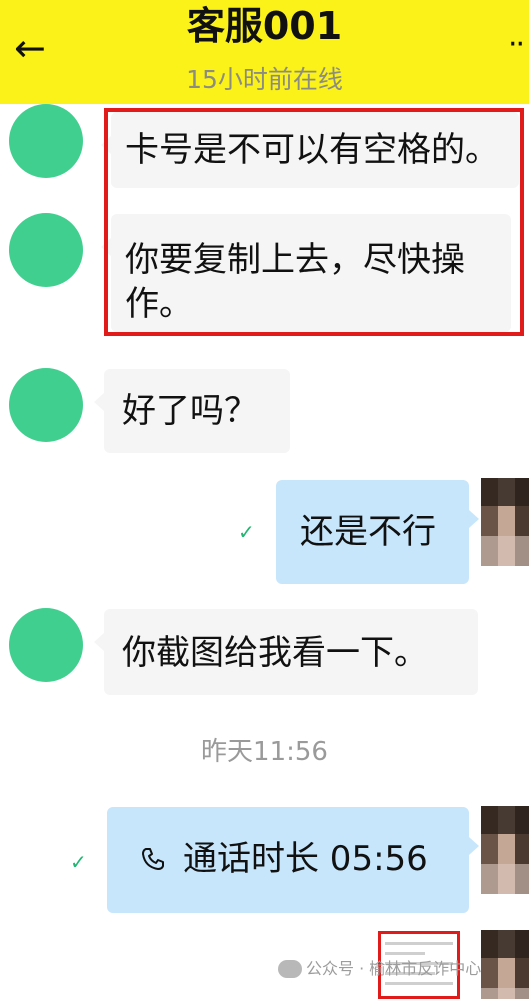 Image resolution: width=529 pixels, height=999 pixels. Describe the element at coordinates (295, 282) in the screenshot. I see `message-text: 你要复制上去，尽快操作。` at that location.